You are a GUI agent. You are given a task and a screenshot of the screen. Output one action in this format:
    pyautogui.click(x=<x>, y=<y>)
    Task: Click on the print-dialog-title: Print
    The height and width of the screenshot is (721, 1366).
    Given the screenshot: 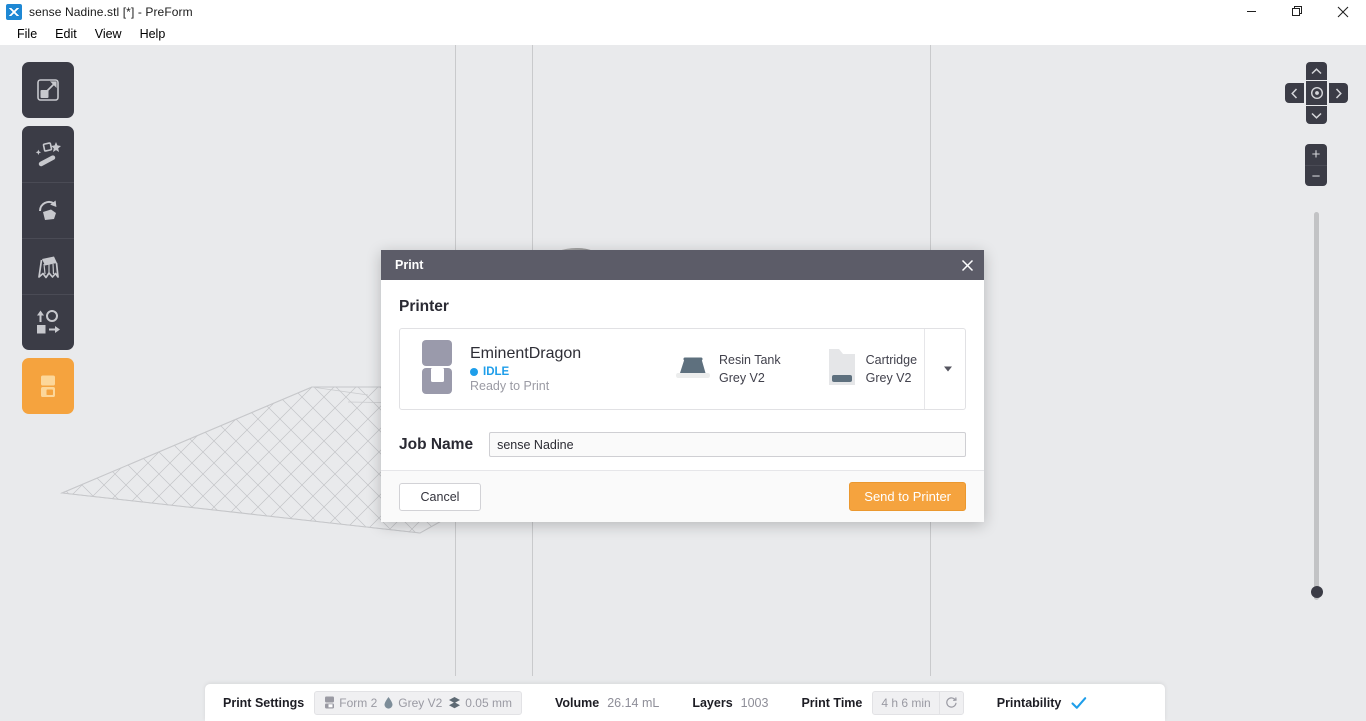 What is the action you would take?
    pyautogui.click(x=409, y=265)
    